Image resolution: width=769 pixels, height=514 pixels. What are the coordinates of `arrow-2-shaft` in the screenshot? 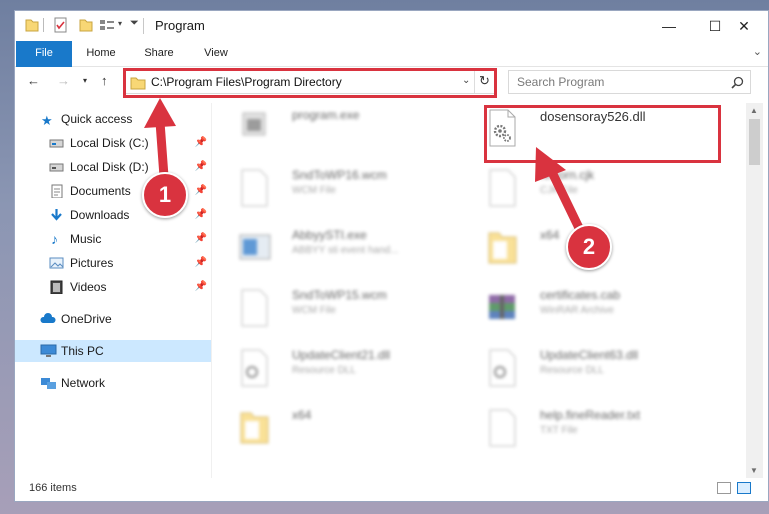 It's located at (565, 200).